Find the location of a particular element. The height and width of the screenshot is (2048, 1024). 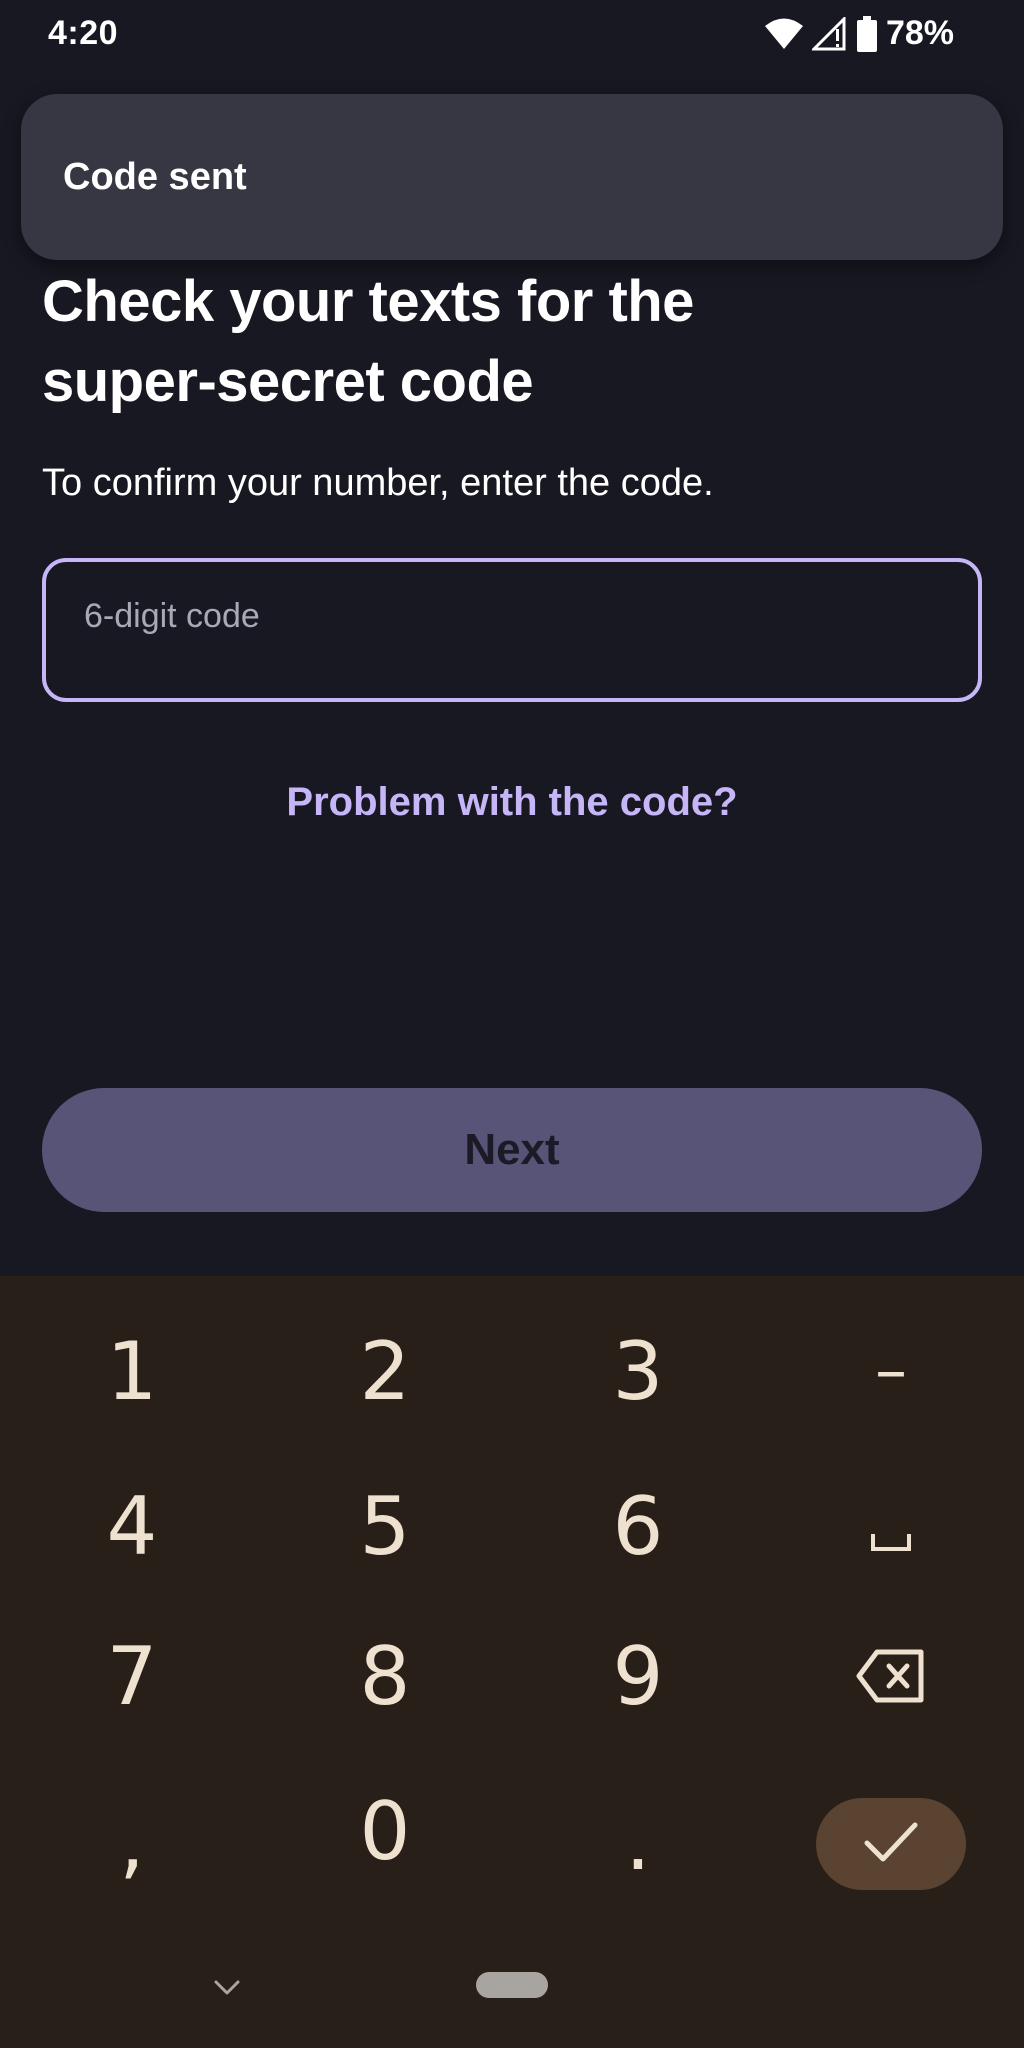

status-bar: 4:20 78% is located at coordinates (512, 36).